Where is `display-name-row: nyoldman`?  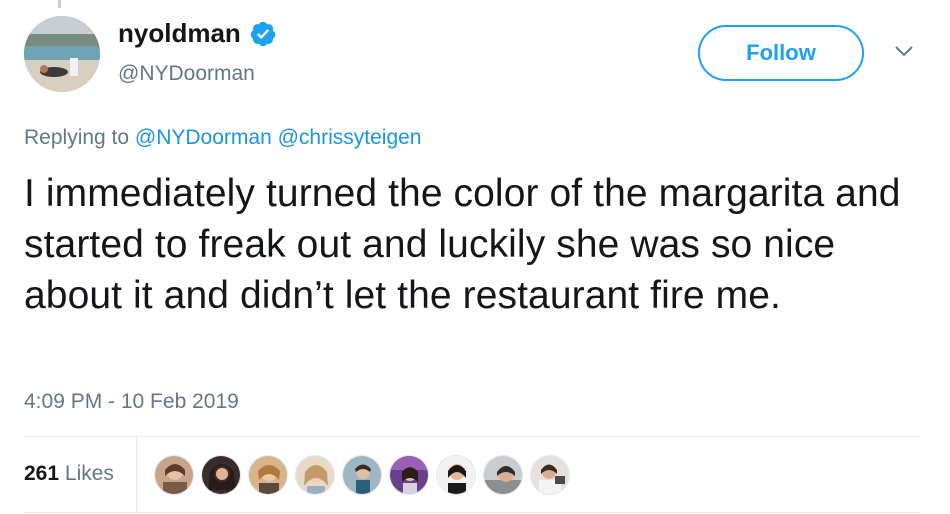
display-name-row: nyoldman is located at coordinates (197, 33).